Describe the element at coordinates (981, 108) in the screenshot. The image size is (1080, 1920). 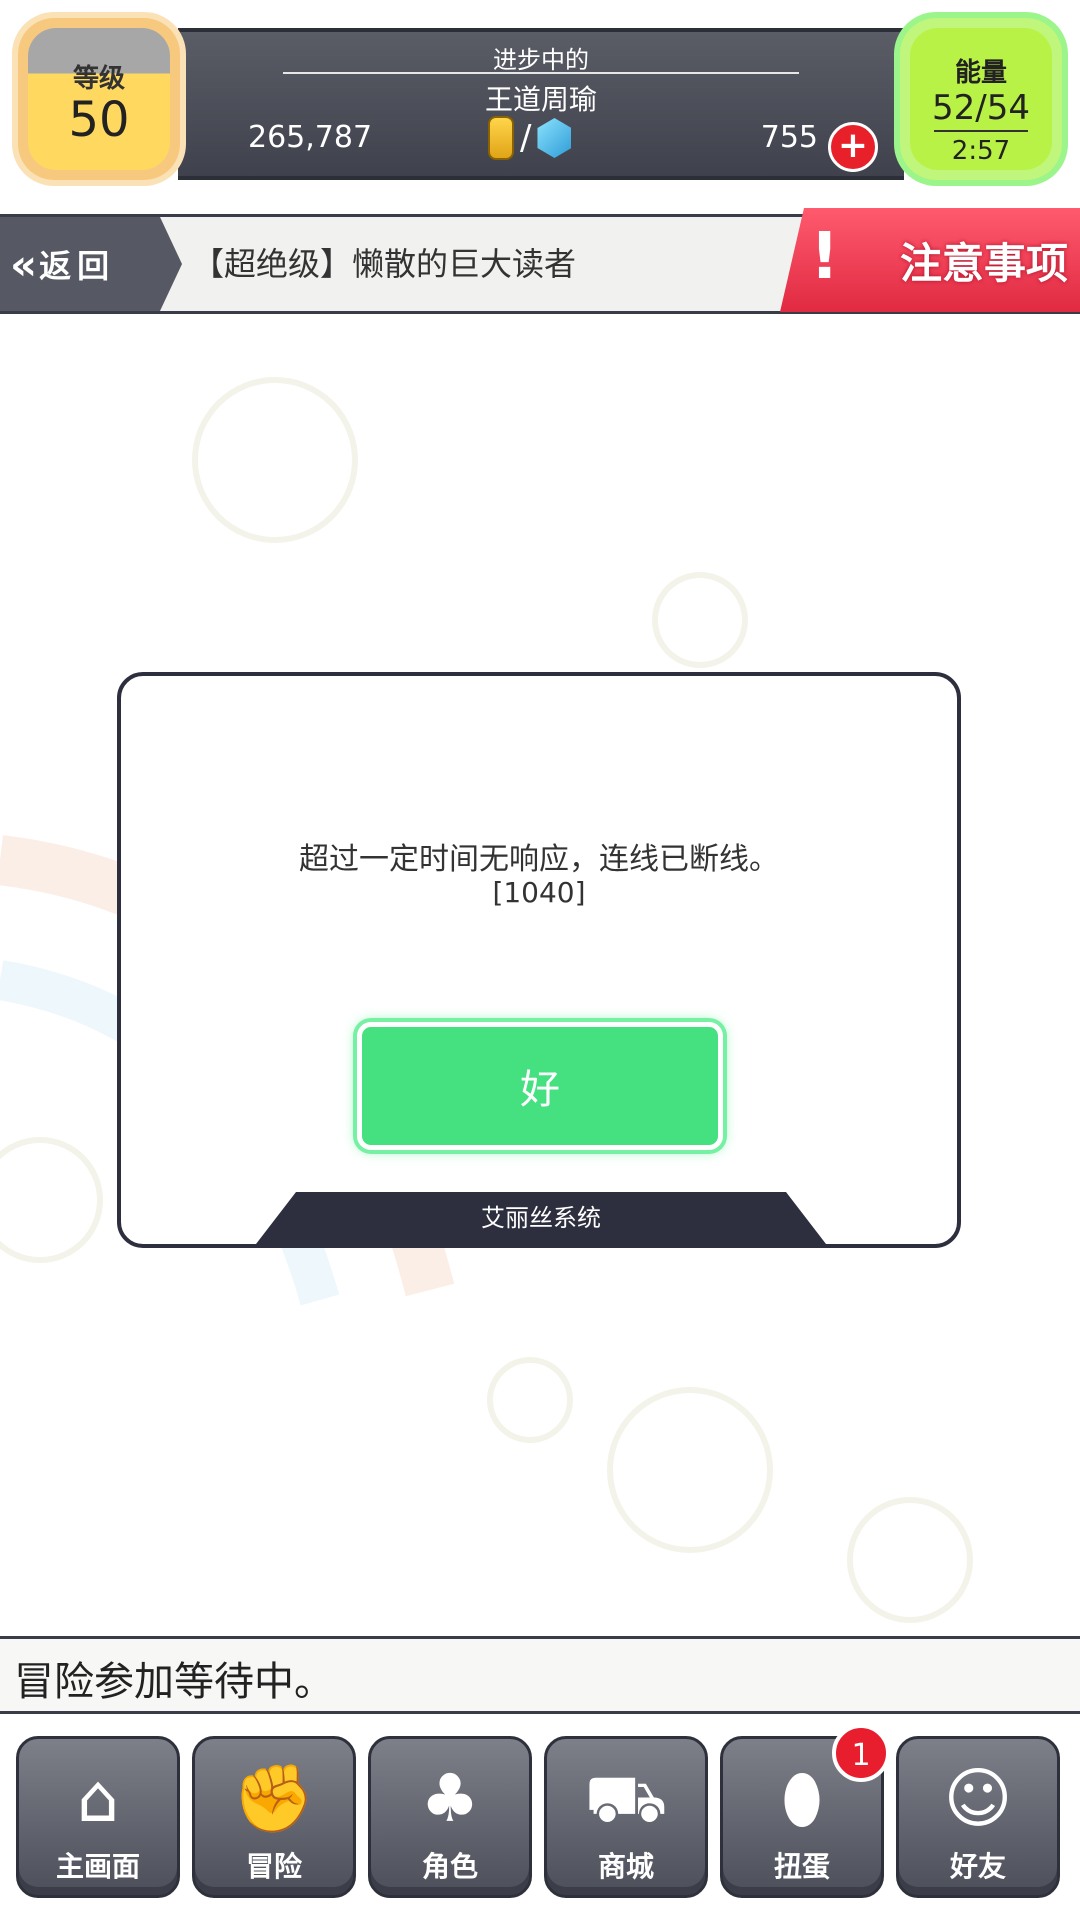
I see `energy-value: 52/54` at that location.